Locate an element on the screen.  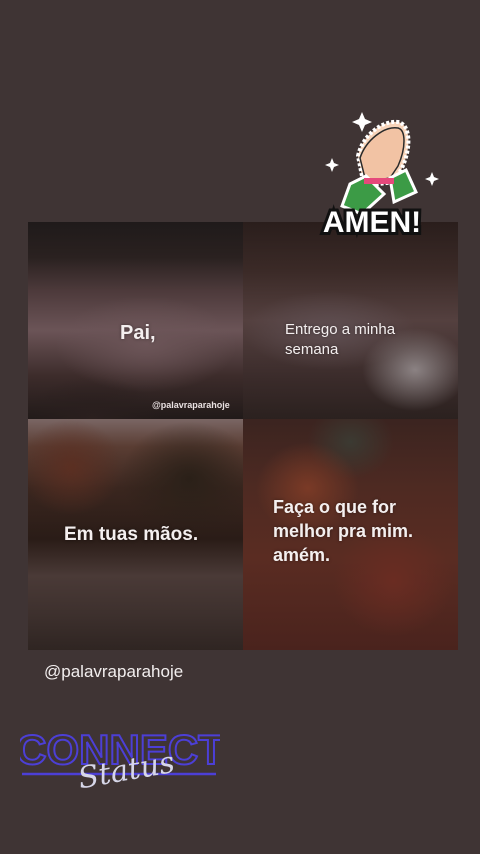
tile-lake: Pai, @palavraparahoje is located at coordinates (135, 320).